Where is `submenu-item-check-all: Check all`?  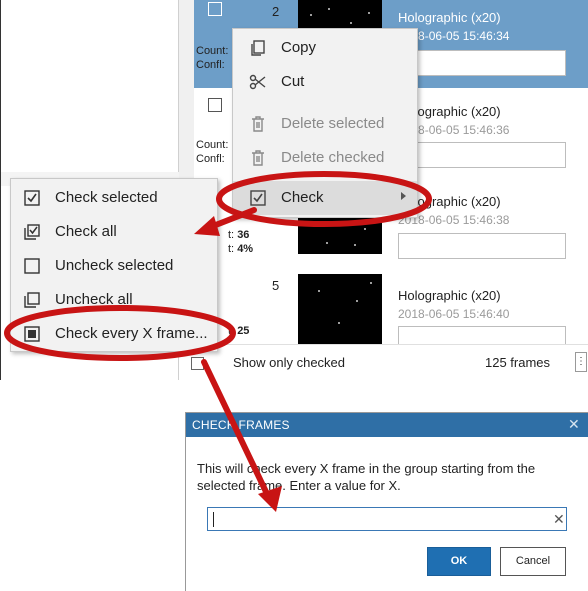
submenu-item-check-all: Check all is located at coordinates (114, 232).